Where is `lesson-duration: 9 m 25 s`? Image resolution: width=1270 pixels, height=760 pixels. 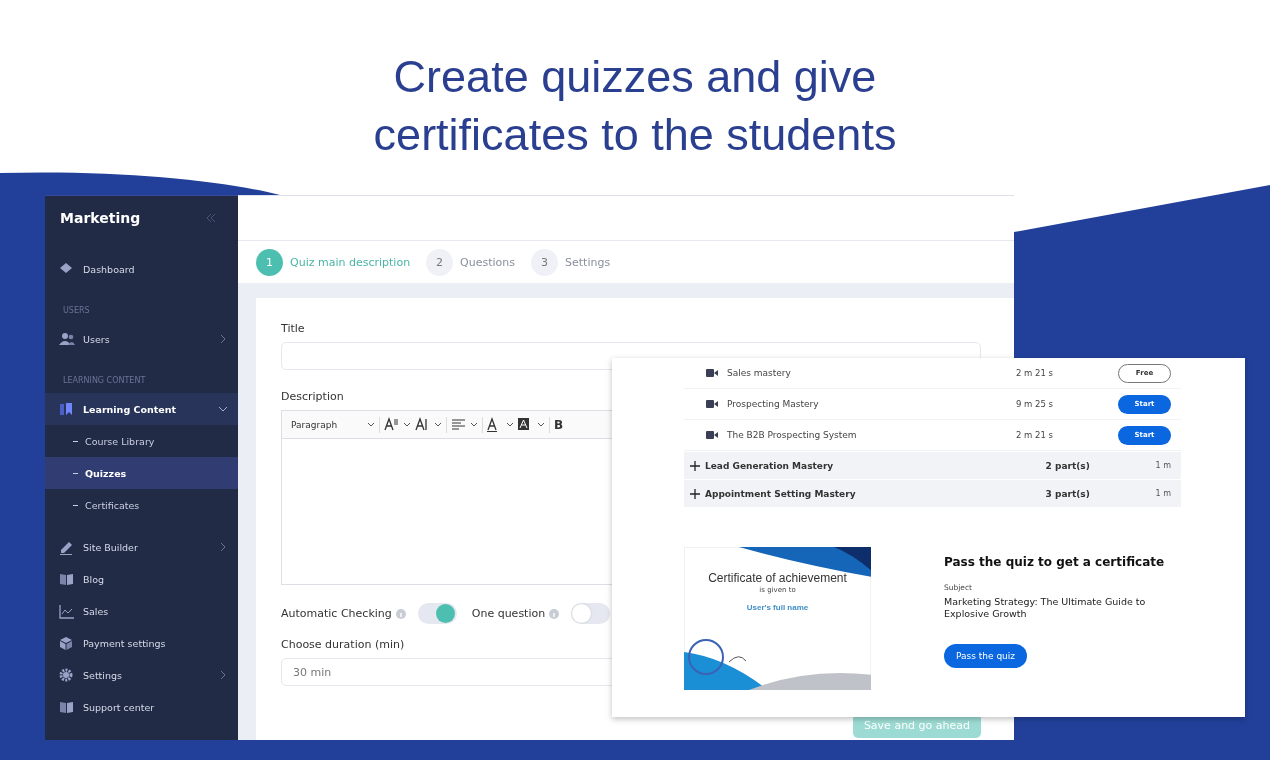
lesson-duration: 9 m 25 s is located at coordinates (1035, 404).